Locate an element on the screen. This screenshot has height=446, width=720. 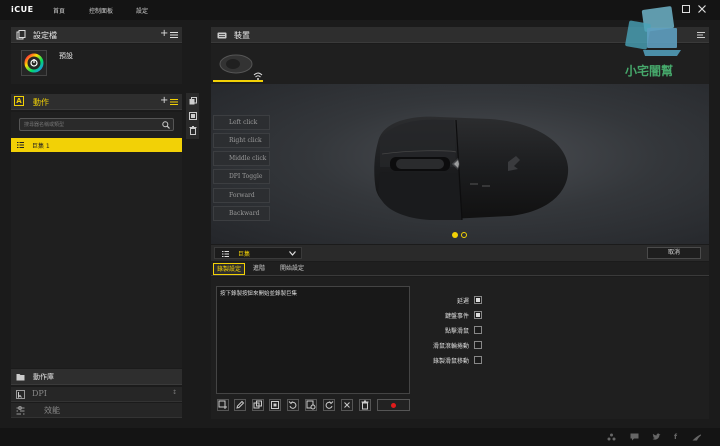
option-delay-checkbox is located at coordinates (478, 300).